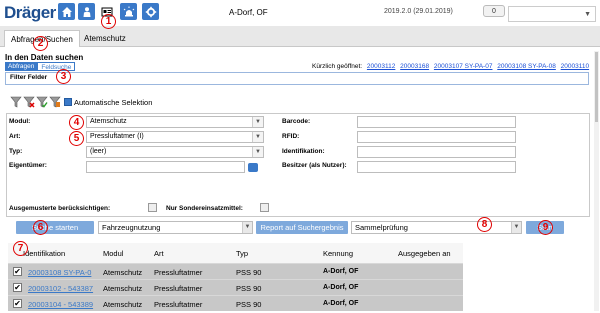 The height and width of the screenshot is (313, 600). I want to click on fahrzeugnutzung-value: Fahrzeugnutzung, so click(131, 227).